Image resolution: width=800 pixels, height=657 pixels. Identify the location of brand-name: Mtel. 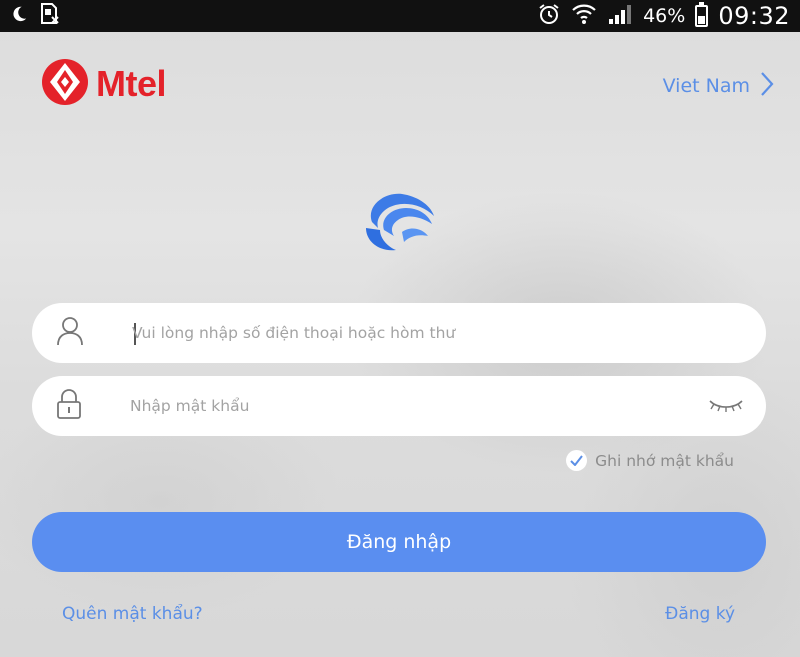
(131, 83).